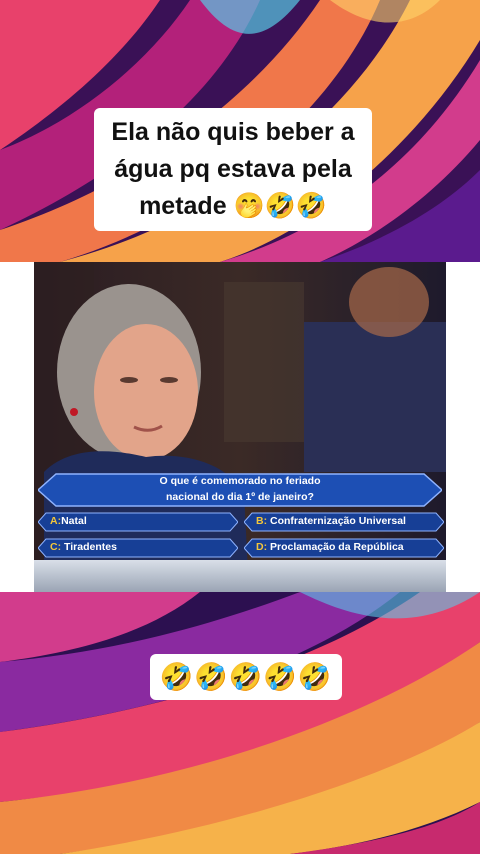  What do you see at coordinates (56, 521) in the screenshot?
I see `answer-a-letter: A:` at bounding box center [56, 521].